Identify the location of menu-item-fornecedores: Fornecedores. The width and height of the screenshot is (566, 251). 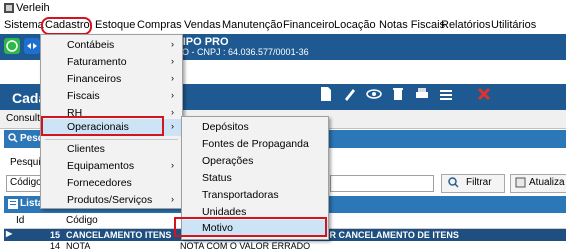
(111, 183).